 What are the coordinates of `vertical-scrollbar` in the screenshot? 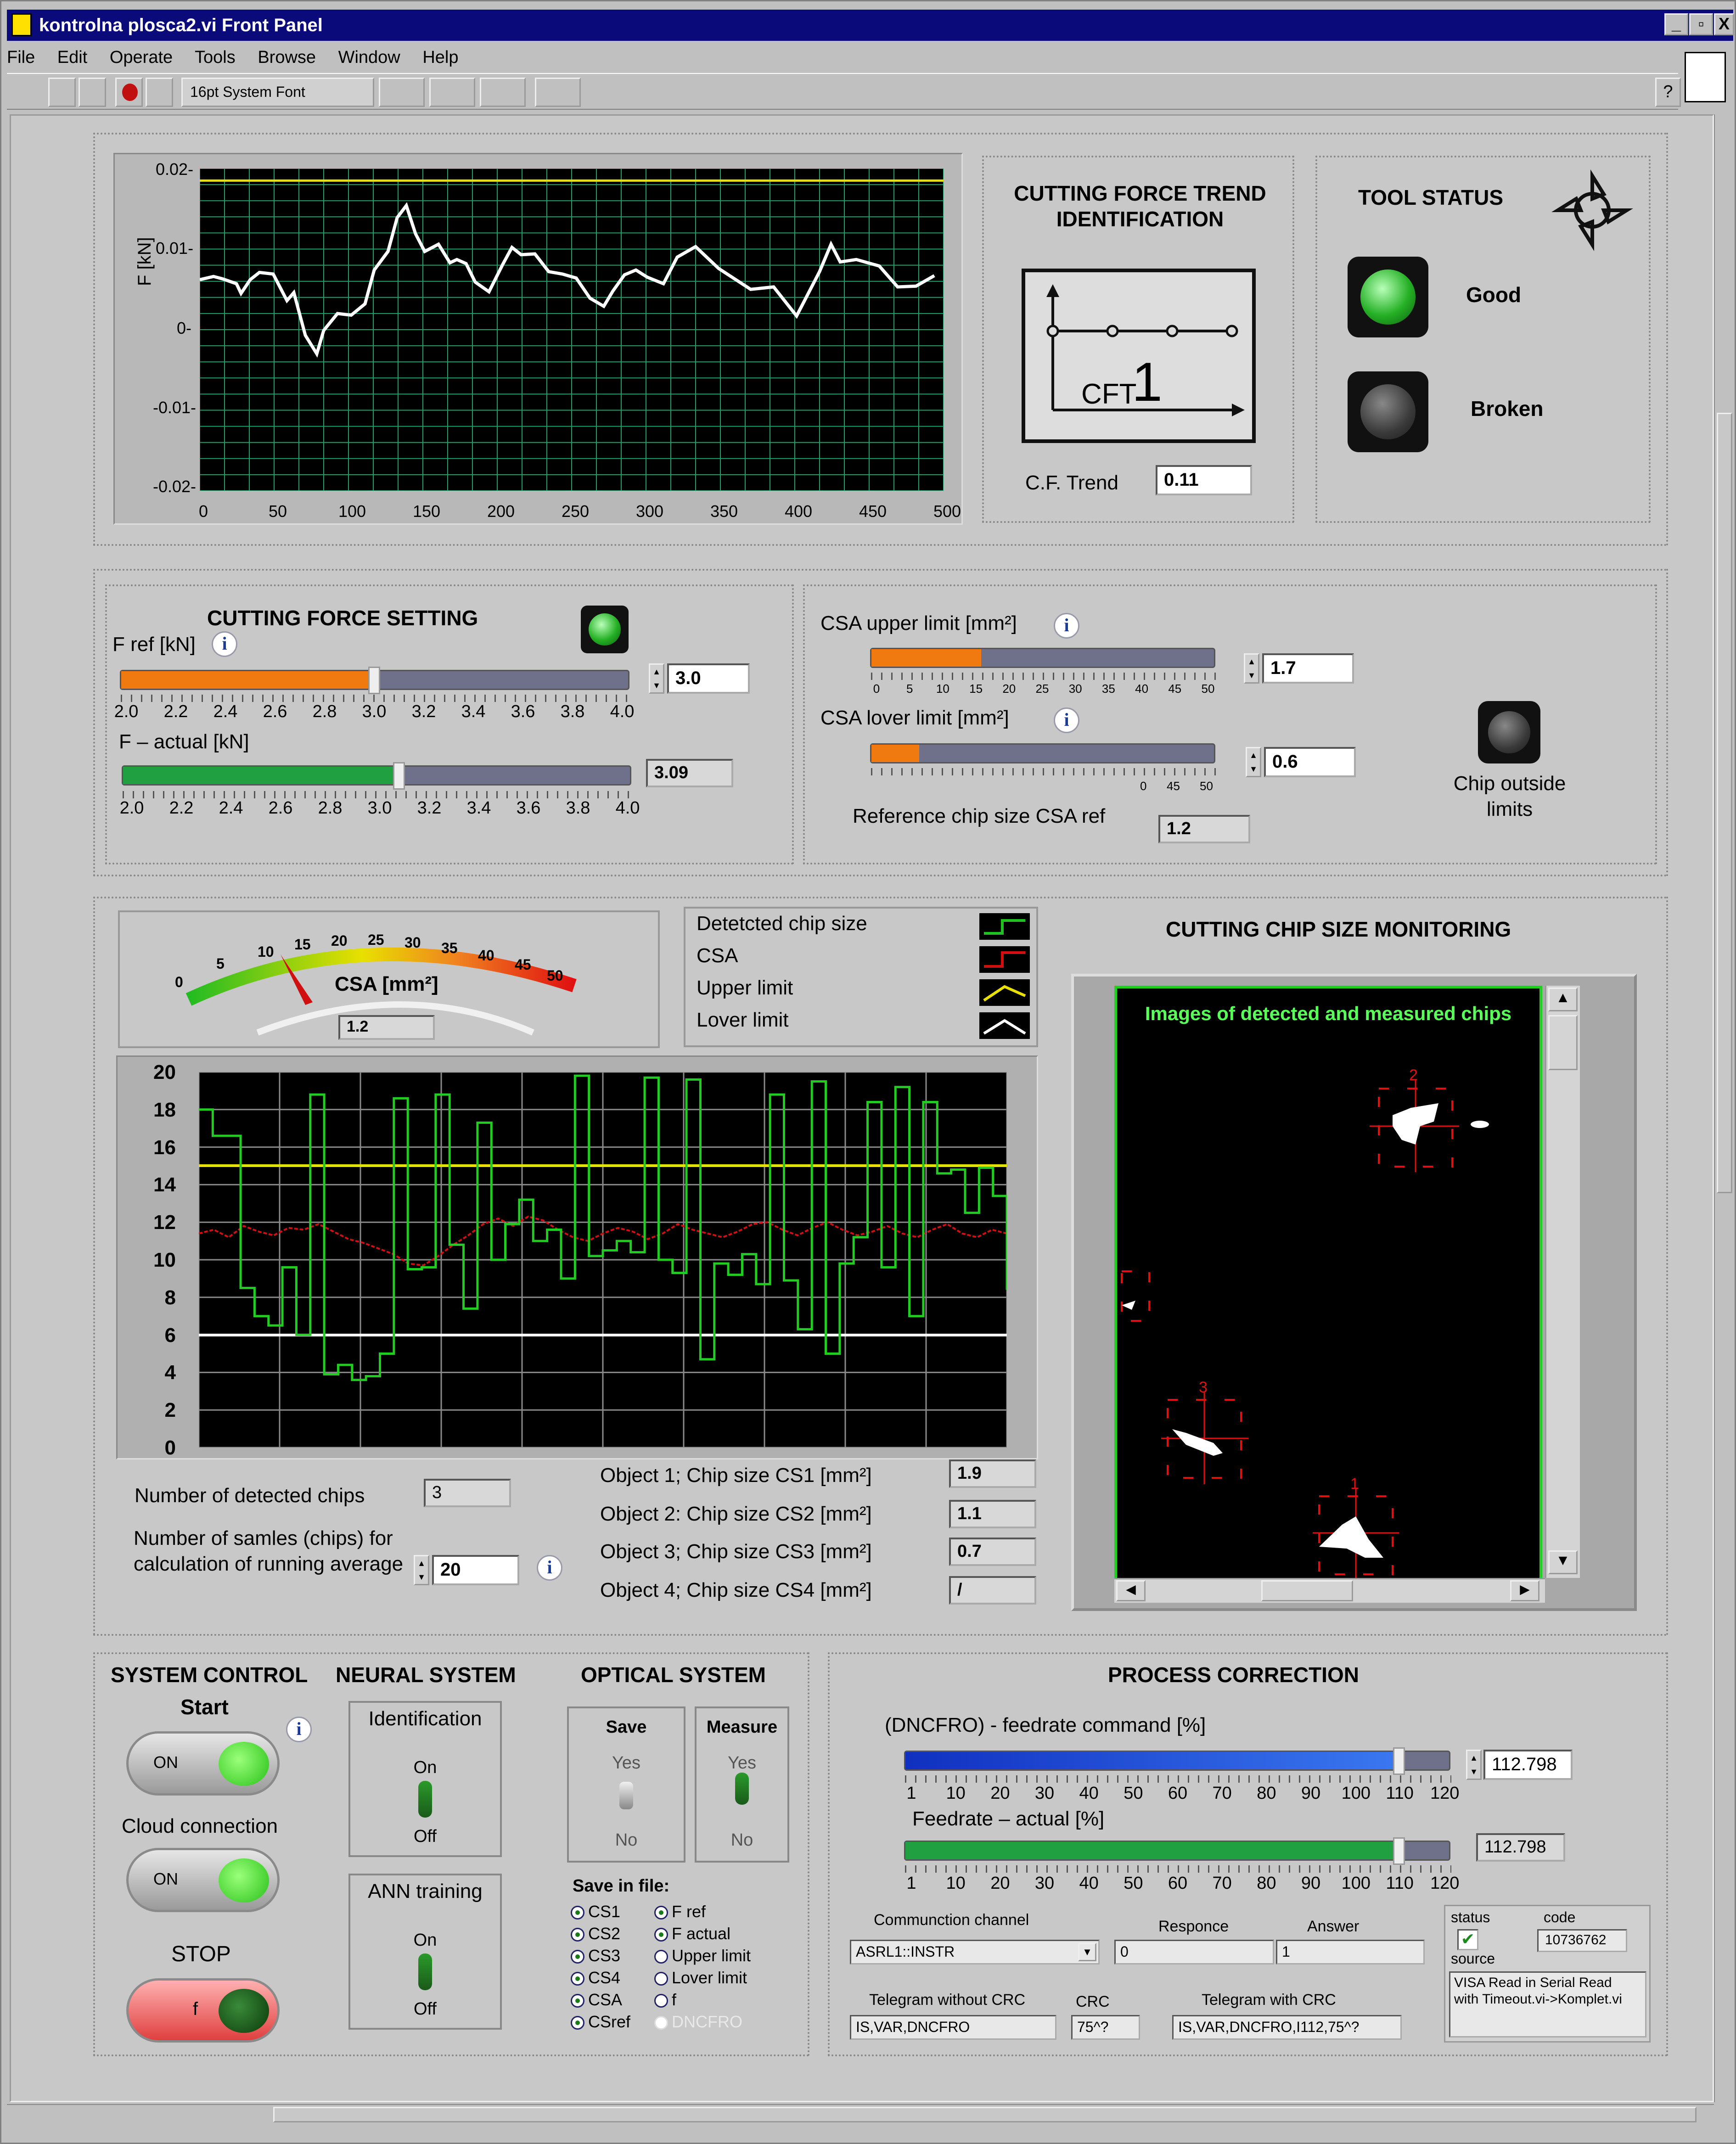 It's located at (1724, 1108).